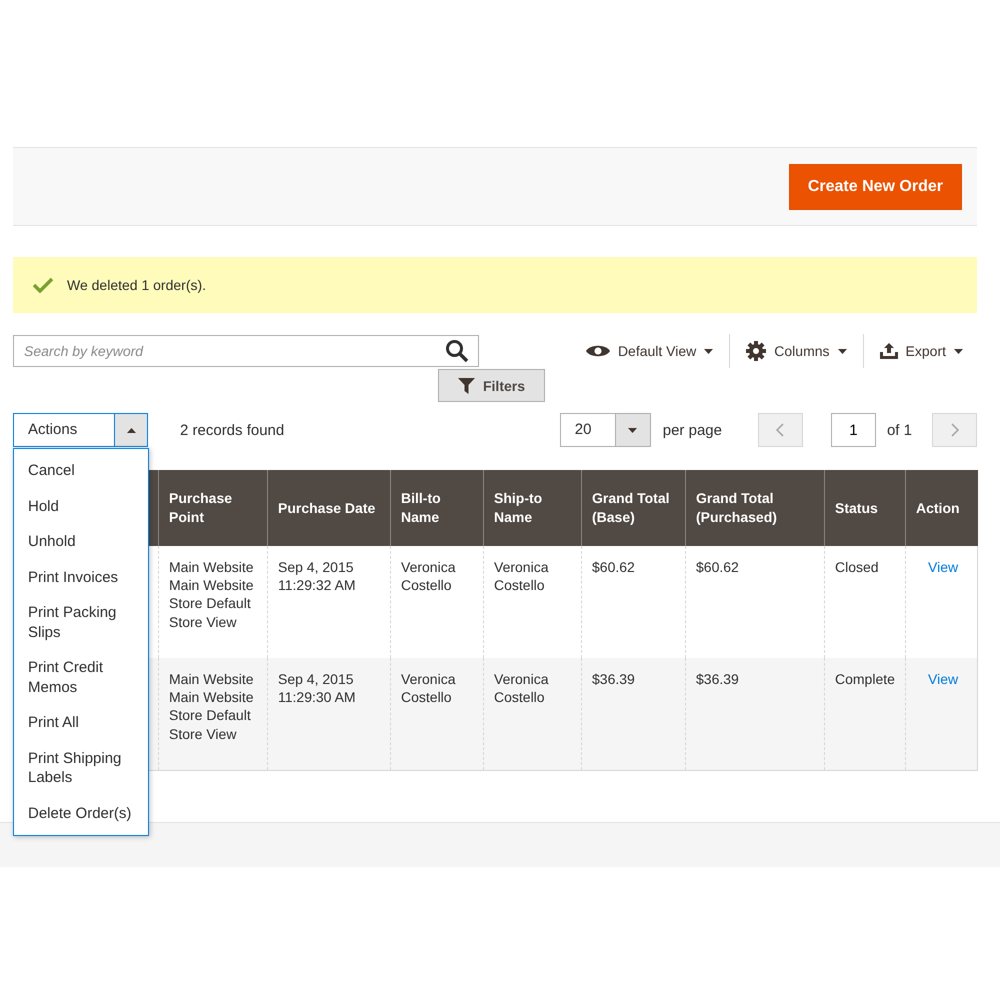 Image resolution: width=1000 pixels, height=1000 pixels. What do you see at coordinates (81, 622) in the screenshot?
I see `menu-item: Print Packing Slips` at bounding box center [81, 622].